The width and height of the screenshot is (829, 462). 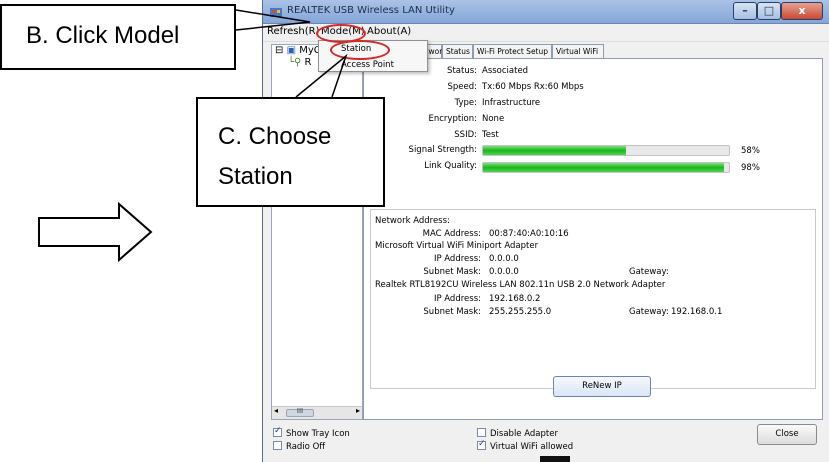 I want to click on bottom-edge-mark, so click(x=555, y=459).